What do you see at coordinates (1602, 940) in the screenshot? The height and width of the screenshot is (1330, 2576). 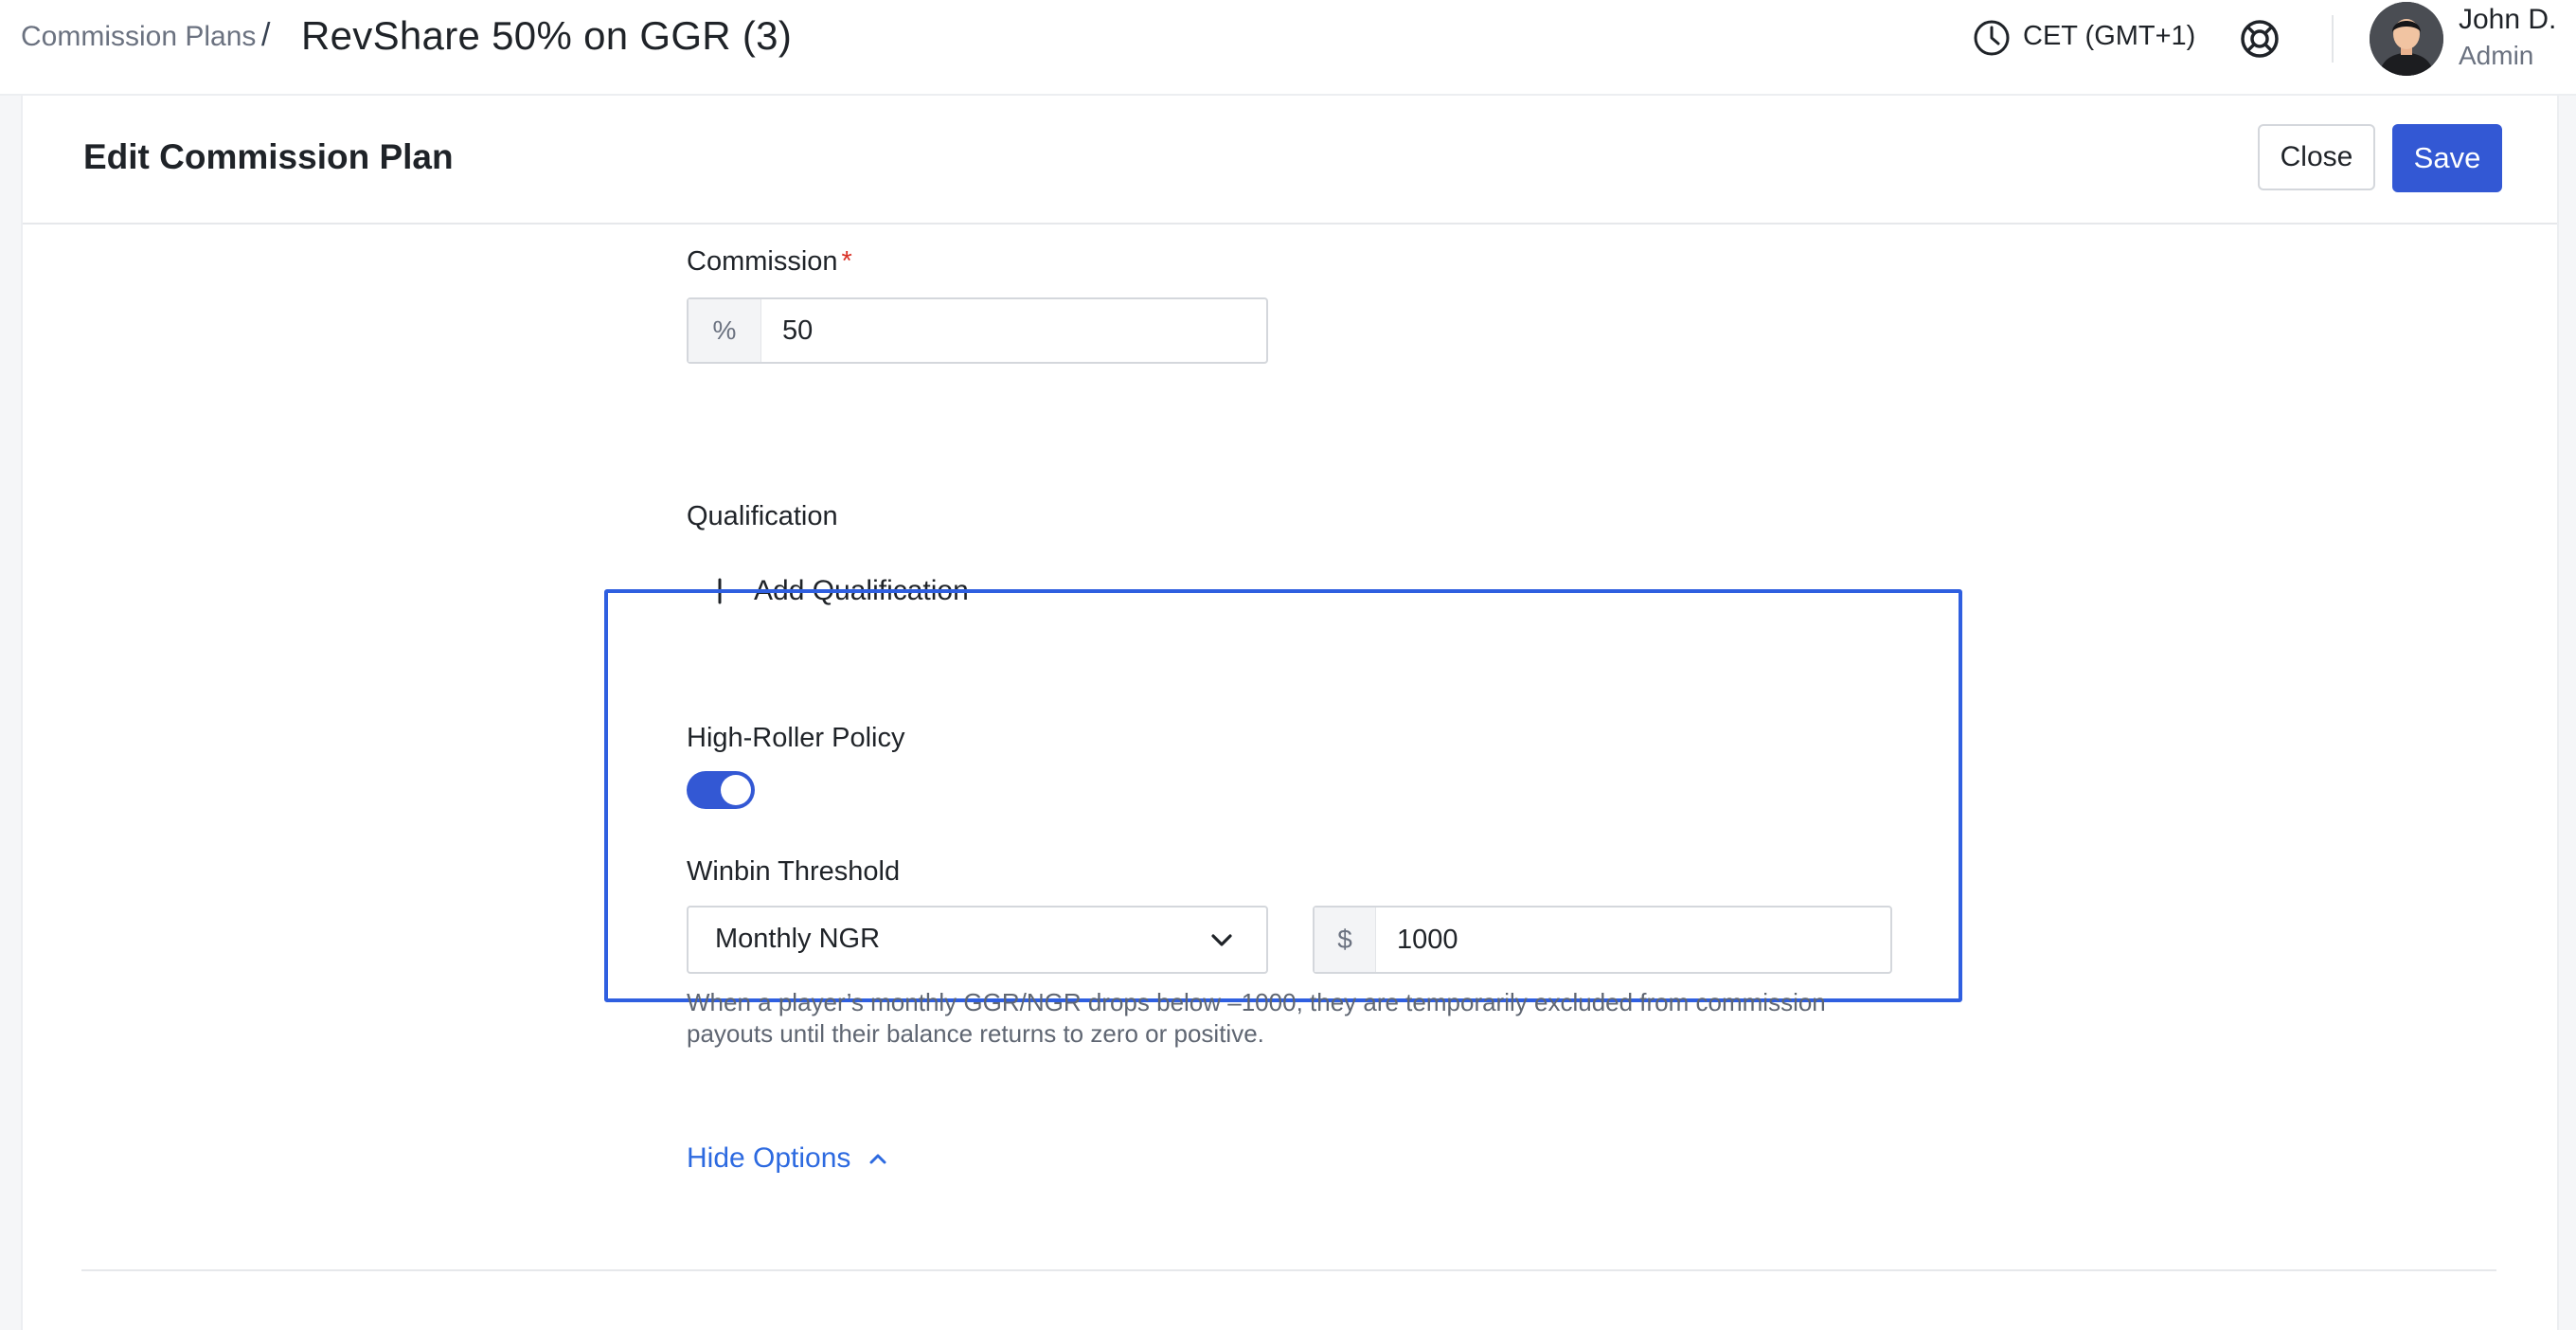 I see `threshold-amount-input: $ 1000` at bounding box center [1602, 940].